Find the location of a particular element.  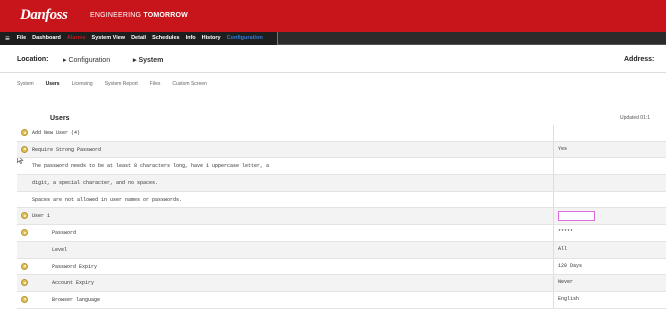

row-value: Yes is located at coordinates (563, 148).